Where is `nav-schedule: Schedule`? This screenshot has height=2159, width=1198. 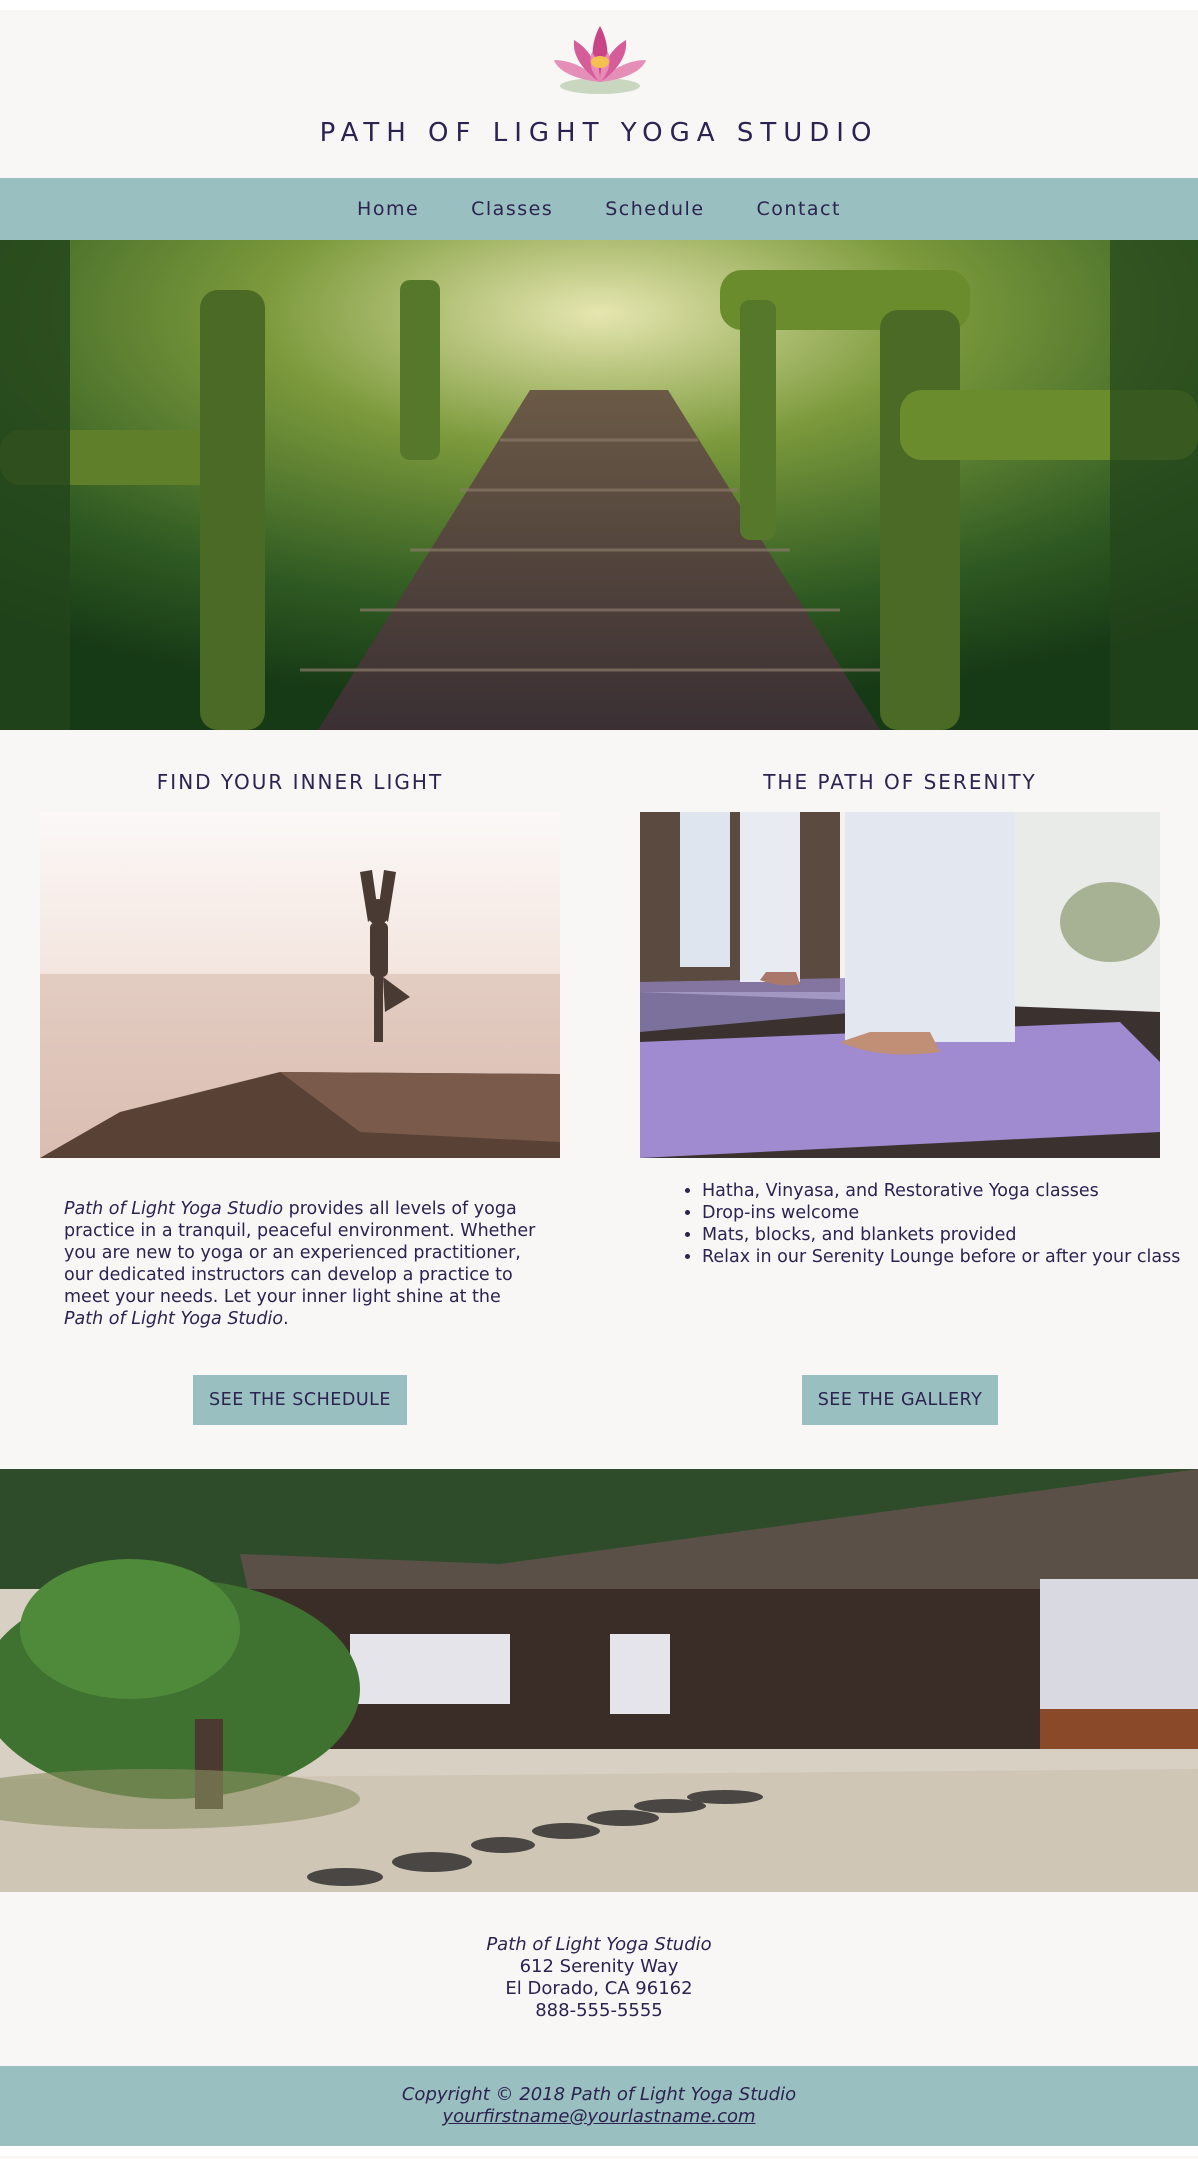 nav-schedule: Schedule is located at coordinates (654, 209).